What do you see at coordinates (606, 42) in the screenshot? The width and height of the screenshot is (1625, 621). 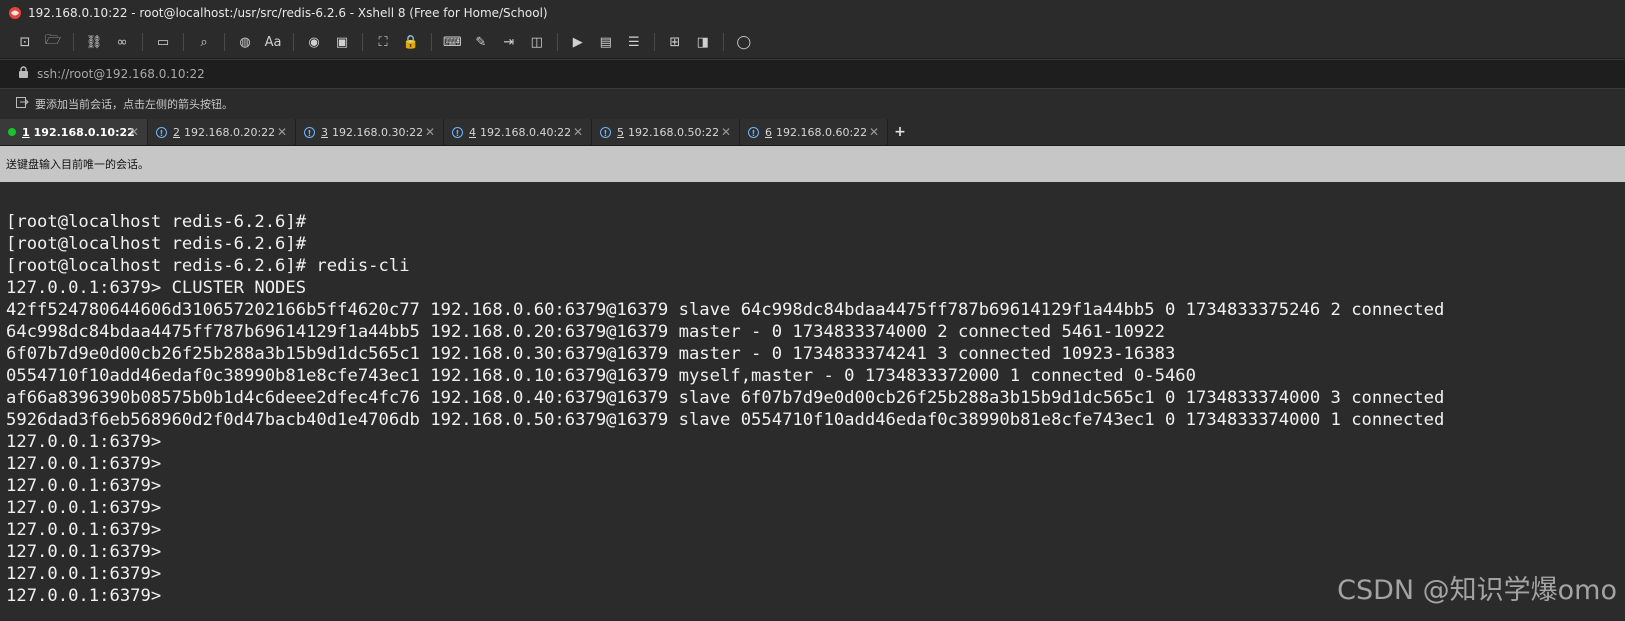 I see `log-icon: ▤` at bounding box center [606, 42].